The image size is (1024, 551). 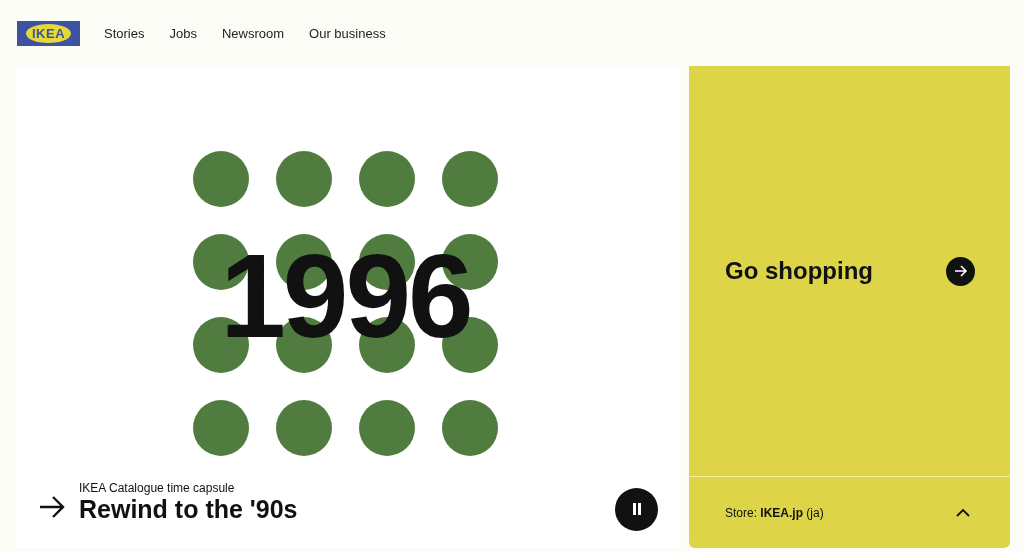 I want to click on nav-link: Jobs, so click(x=183, y=33).